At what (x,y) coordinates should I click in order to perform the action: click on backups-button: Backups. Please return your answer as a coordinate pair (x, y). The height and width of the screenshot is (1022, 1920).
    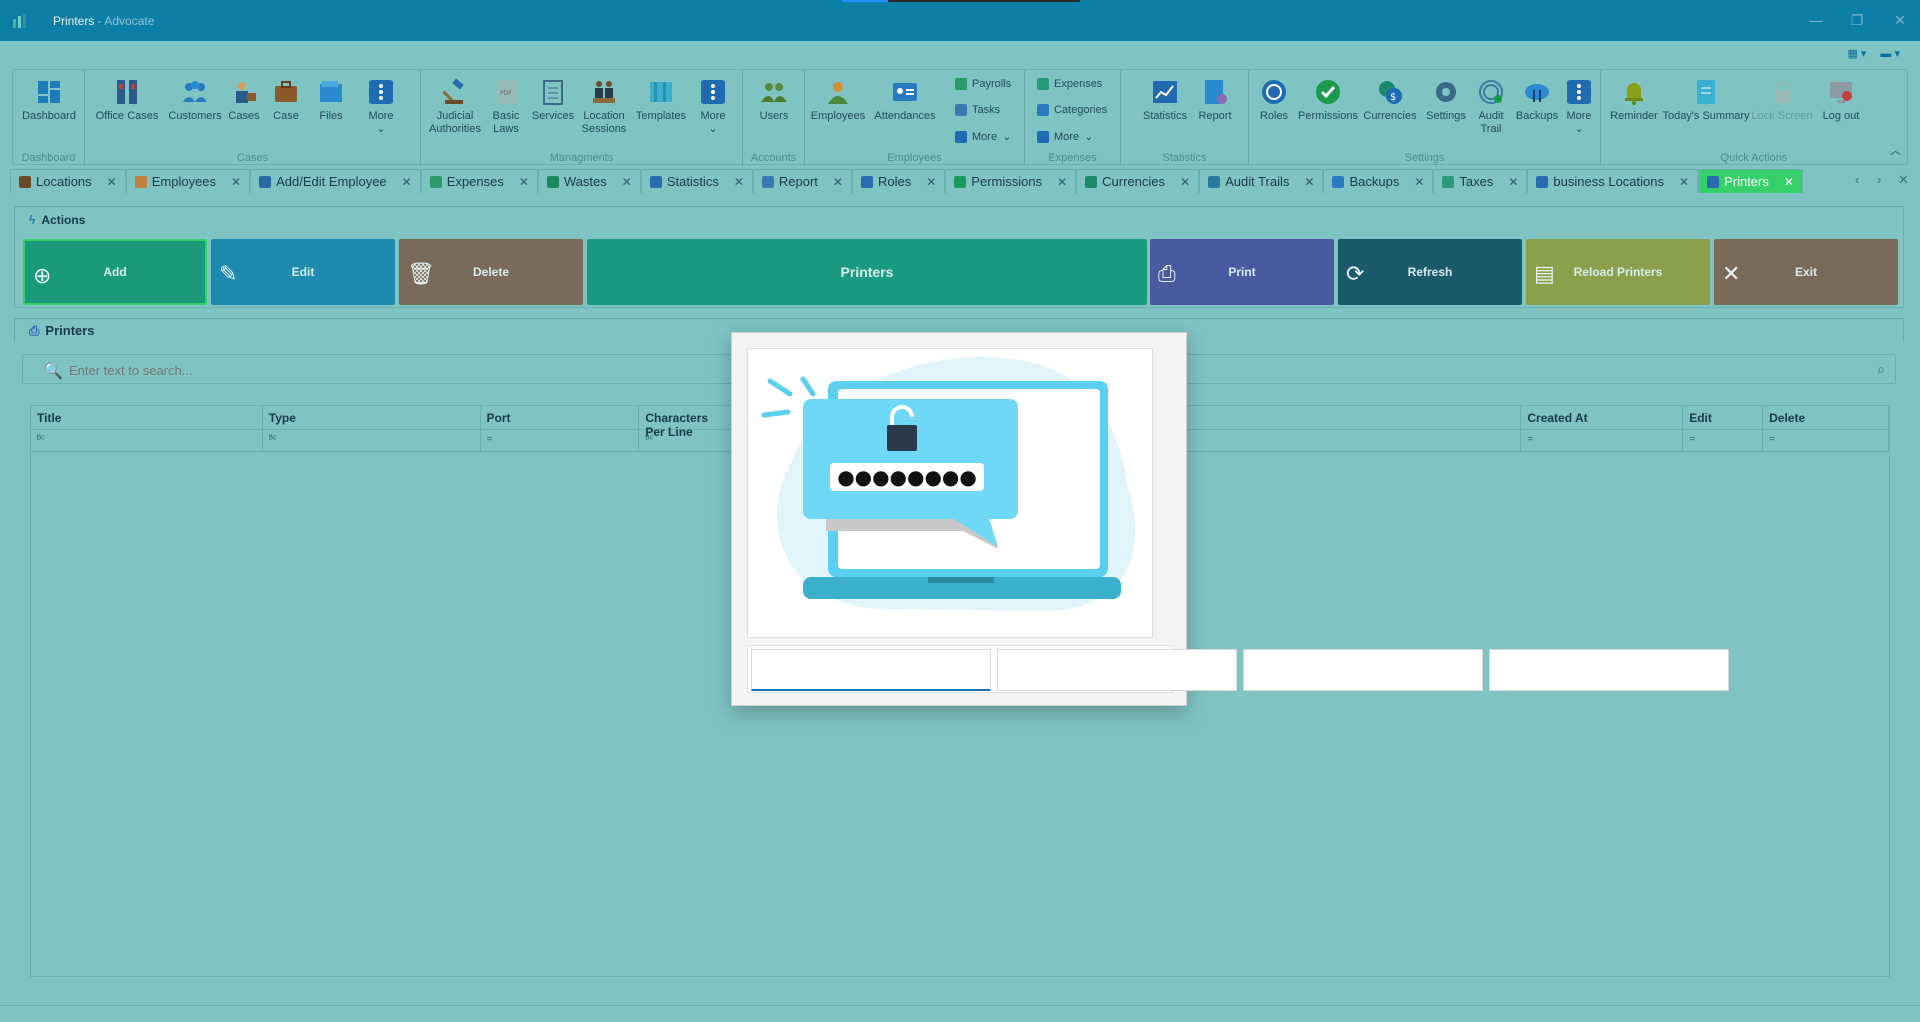
    Looking at the image, I should click on (1537, 100).